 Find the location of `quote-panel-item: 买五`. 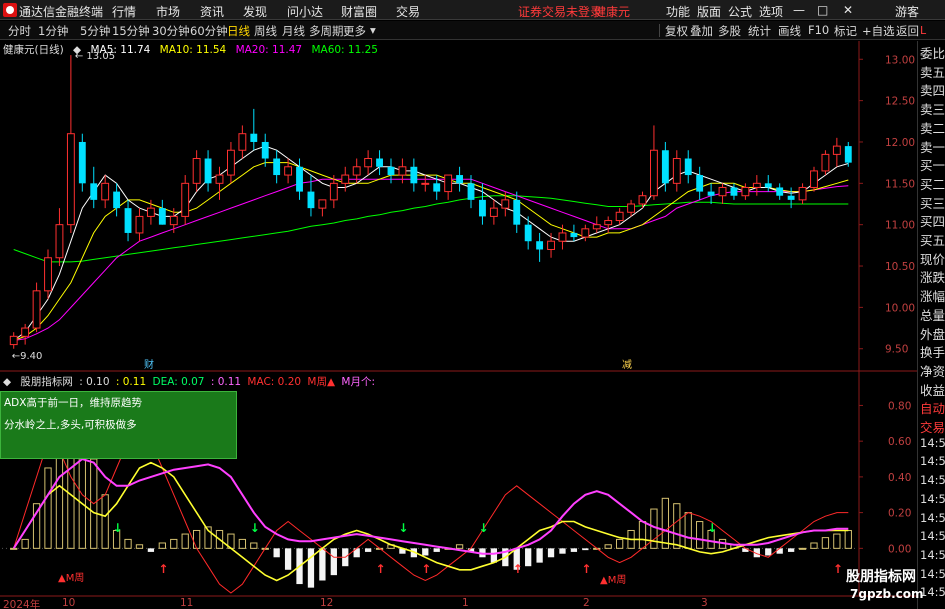

quote-panel-item: 买五 is located at coordinates (932, 239).